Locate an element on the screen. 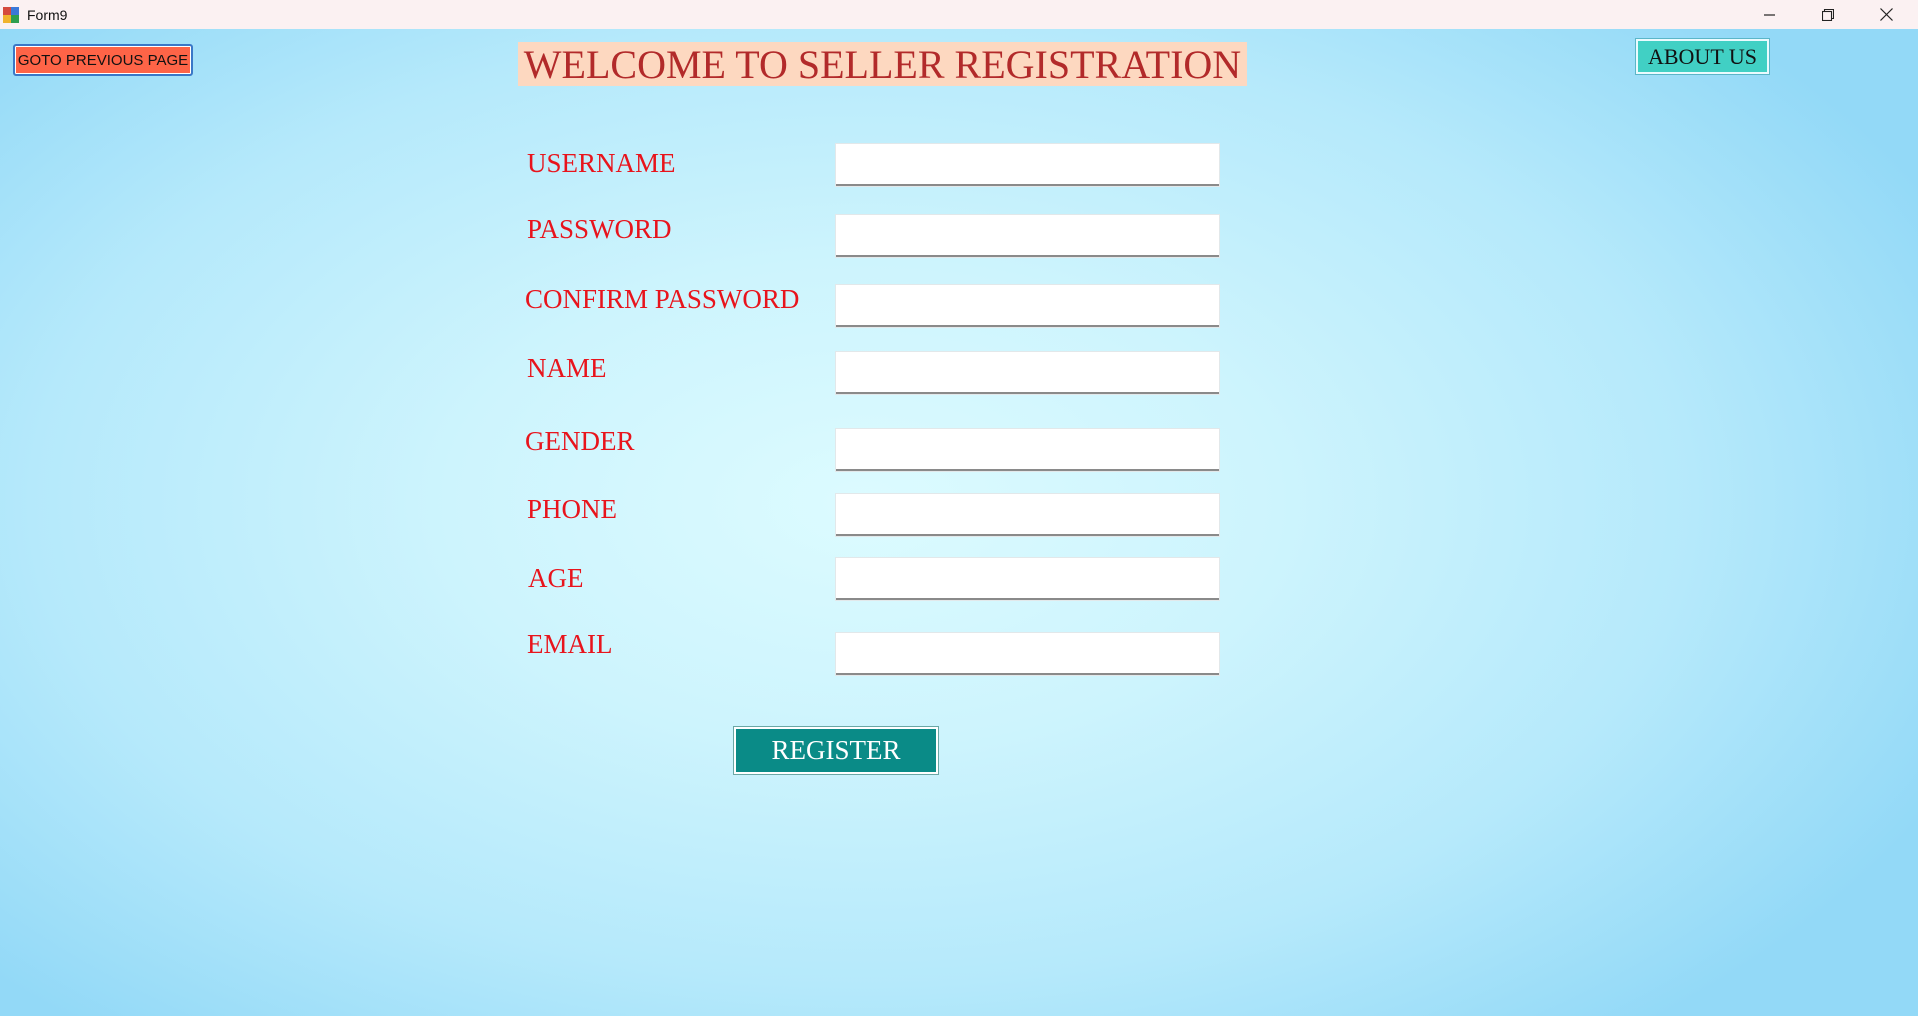  age-input is located at coordinates (1027, 579).